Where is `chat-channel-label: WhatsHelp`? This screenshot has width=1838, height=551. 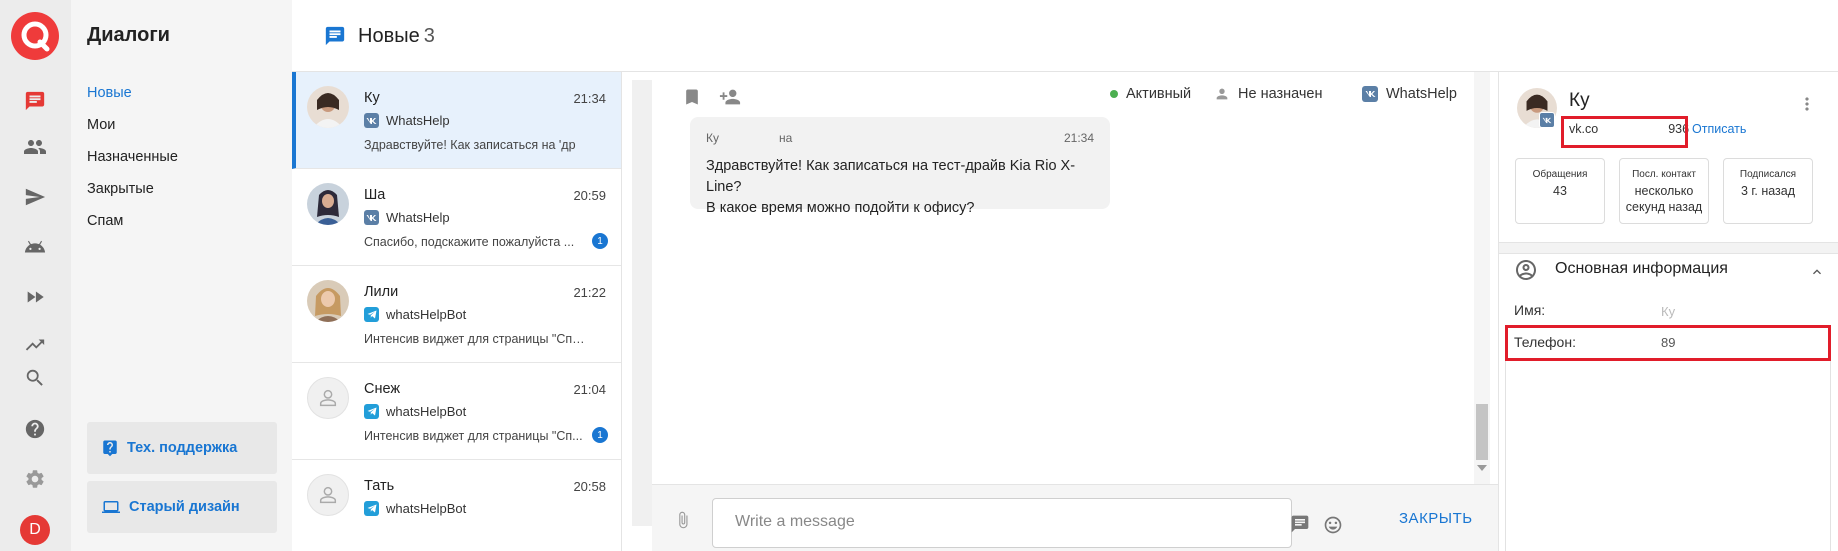 chat-channel-label: WhatsHelp is located at coordinates (1421, 94).